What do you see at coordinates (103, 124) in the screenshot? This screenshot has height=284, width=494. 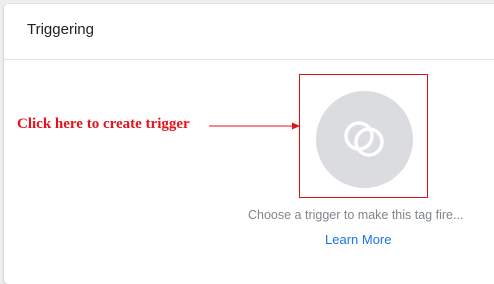 I see `annotation-label: Click here to create trigger` at bounding box center [103, 124].